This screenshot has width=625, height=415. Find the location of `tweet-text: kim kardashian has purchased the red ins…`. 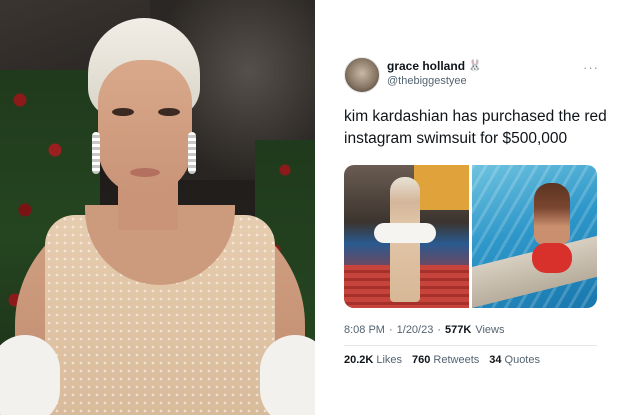

tweet-text: kim kardashian has purchased the red ins… is located at coordinates (475, 127).